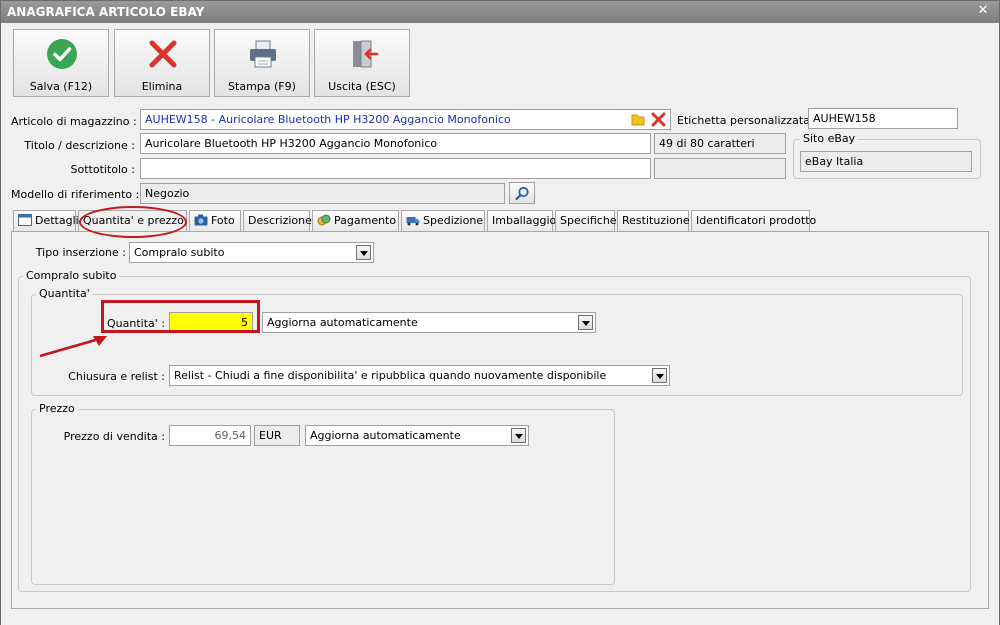 This screenshot has width=1000, height=625. Describe the element at coordinates (211, 322) in the screenshot. I see `quantita-field: 5` at that location.